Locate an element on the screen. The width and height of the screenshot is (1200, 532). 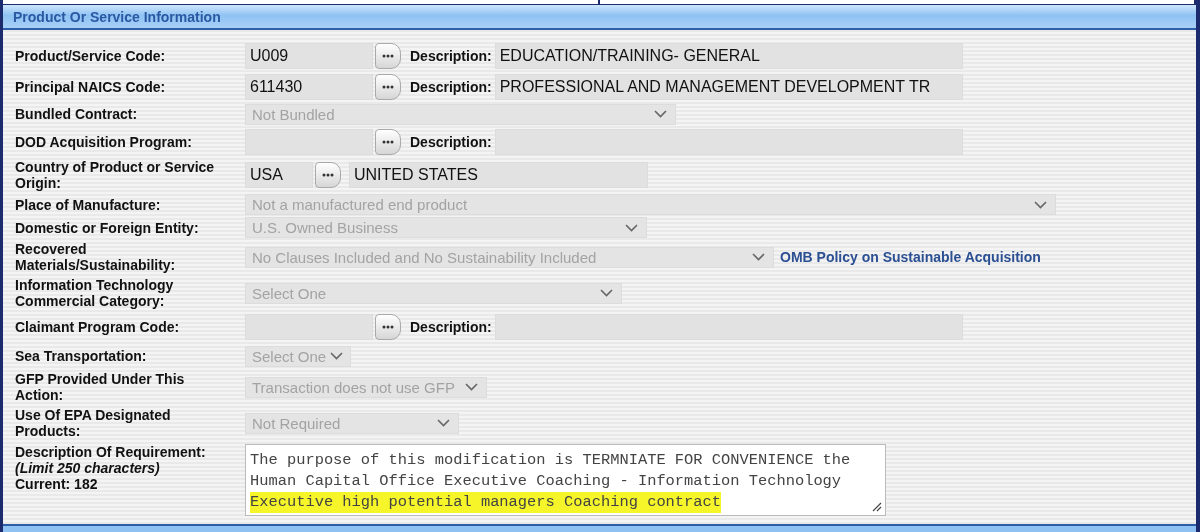
description-textarea: The purpose of this modification is TERMNIATE FOR CONVENIENCE the Human Capital Office Executive Coaching - Information Technology Executive high potential managers Coaching contract is located at coordinates (565, 480).